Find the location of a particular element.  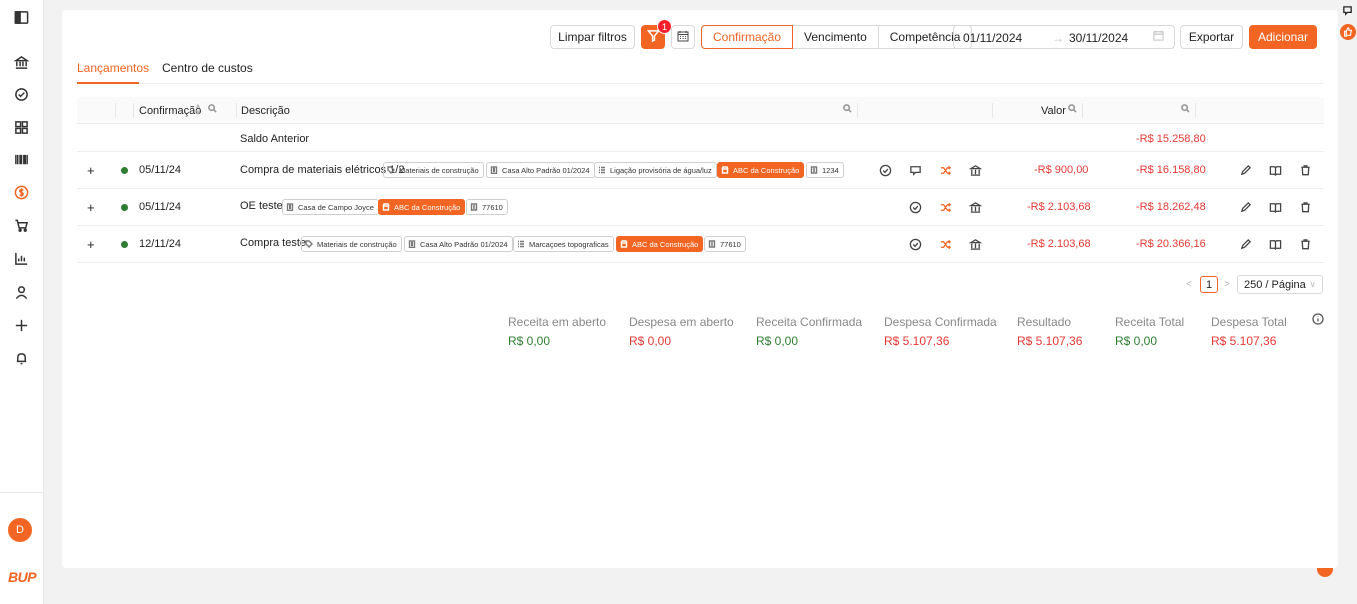

saldo-label: Saldo Anterior is located at coordinates (275, 139).